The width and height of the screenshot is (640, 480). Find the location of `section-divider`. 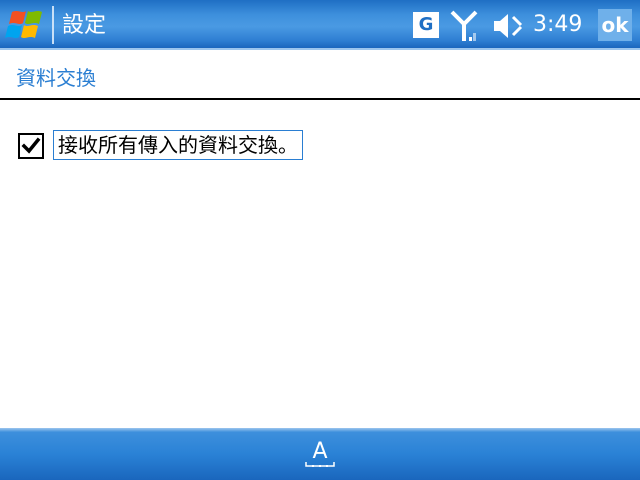

section-divider is located at coordinates (320, 99).